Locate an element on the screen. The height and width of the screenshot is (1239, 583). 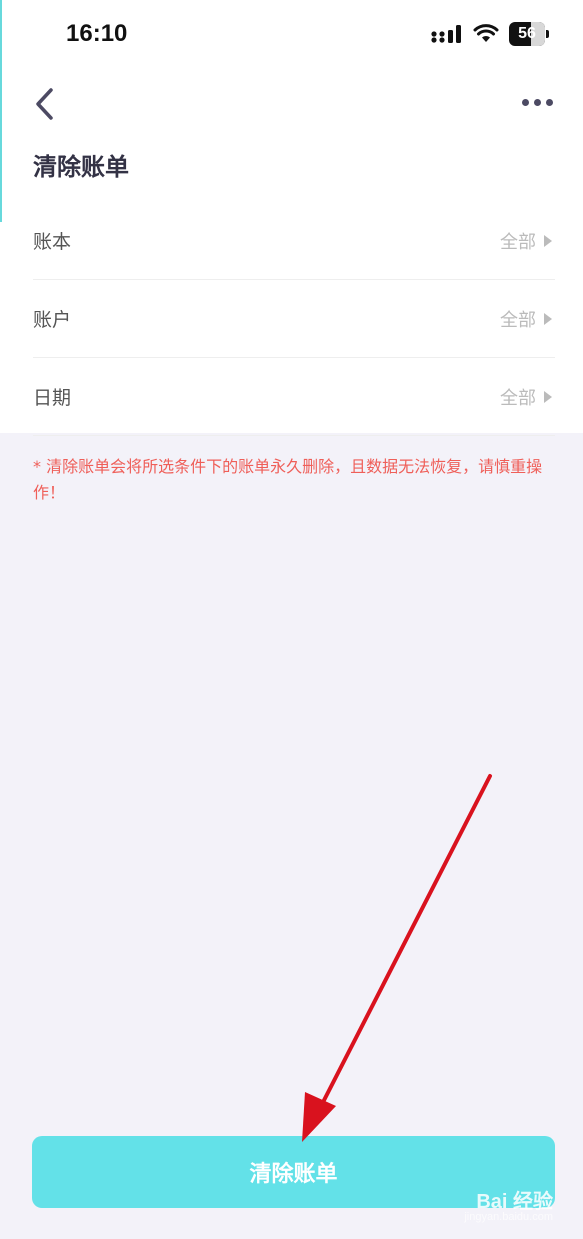
filter-label: 账户 is located at coordinates (52, 320).